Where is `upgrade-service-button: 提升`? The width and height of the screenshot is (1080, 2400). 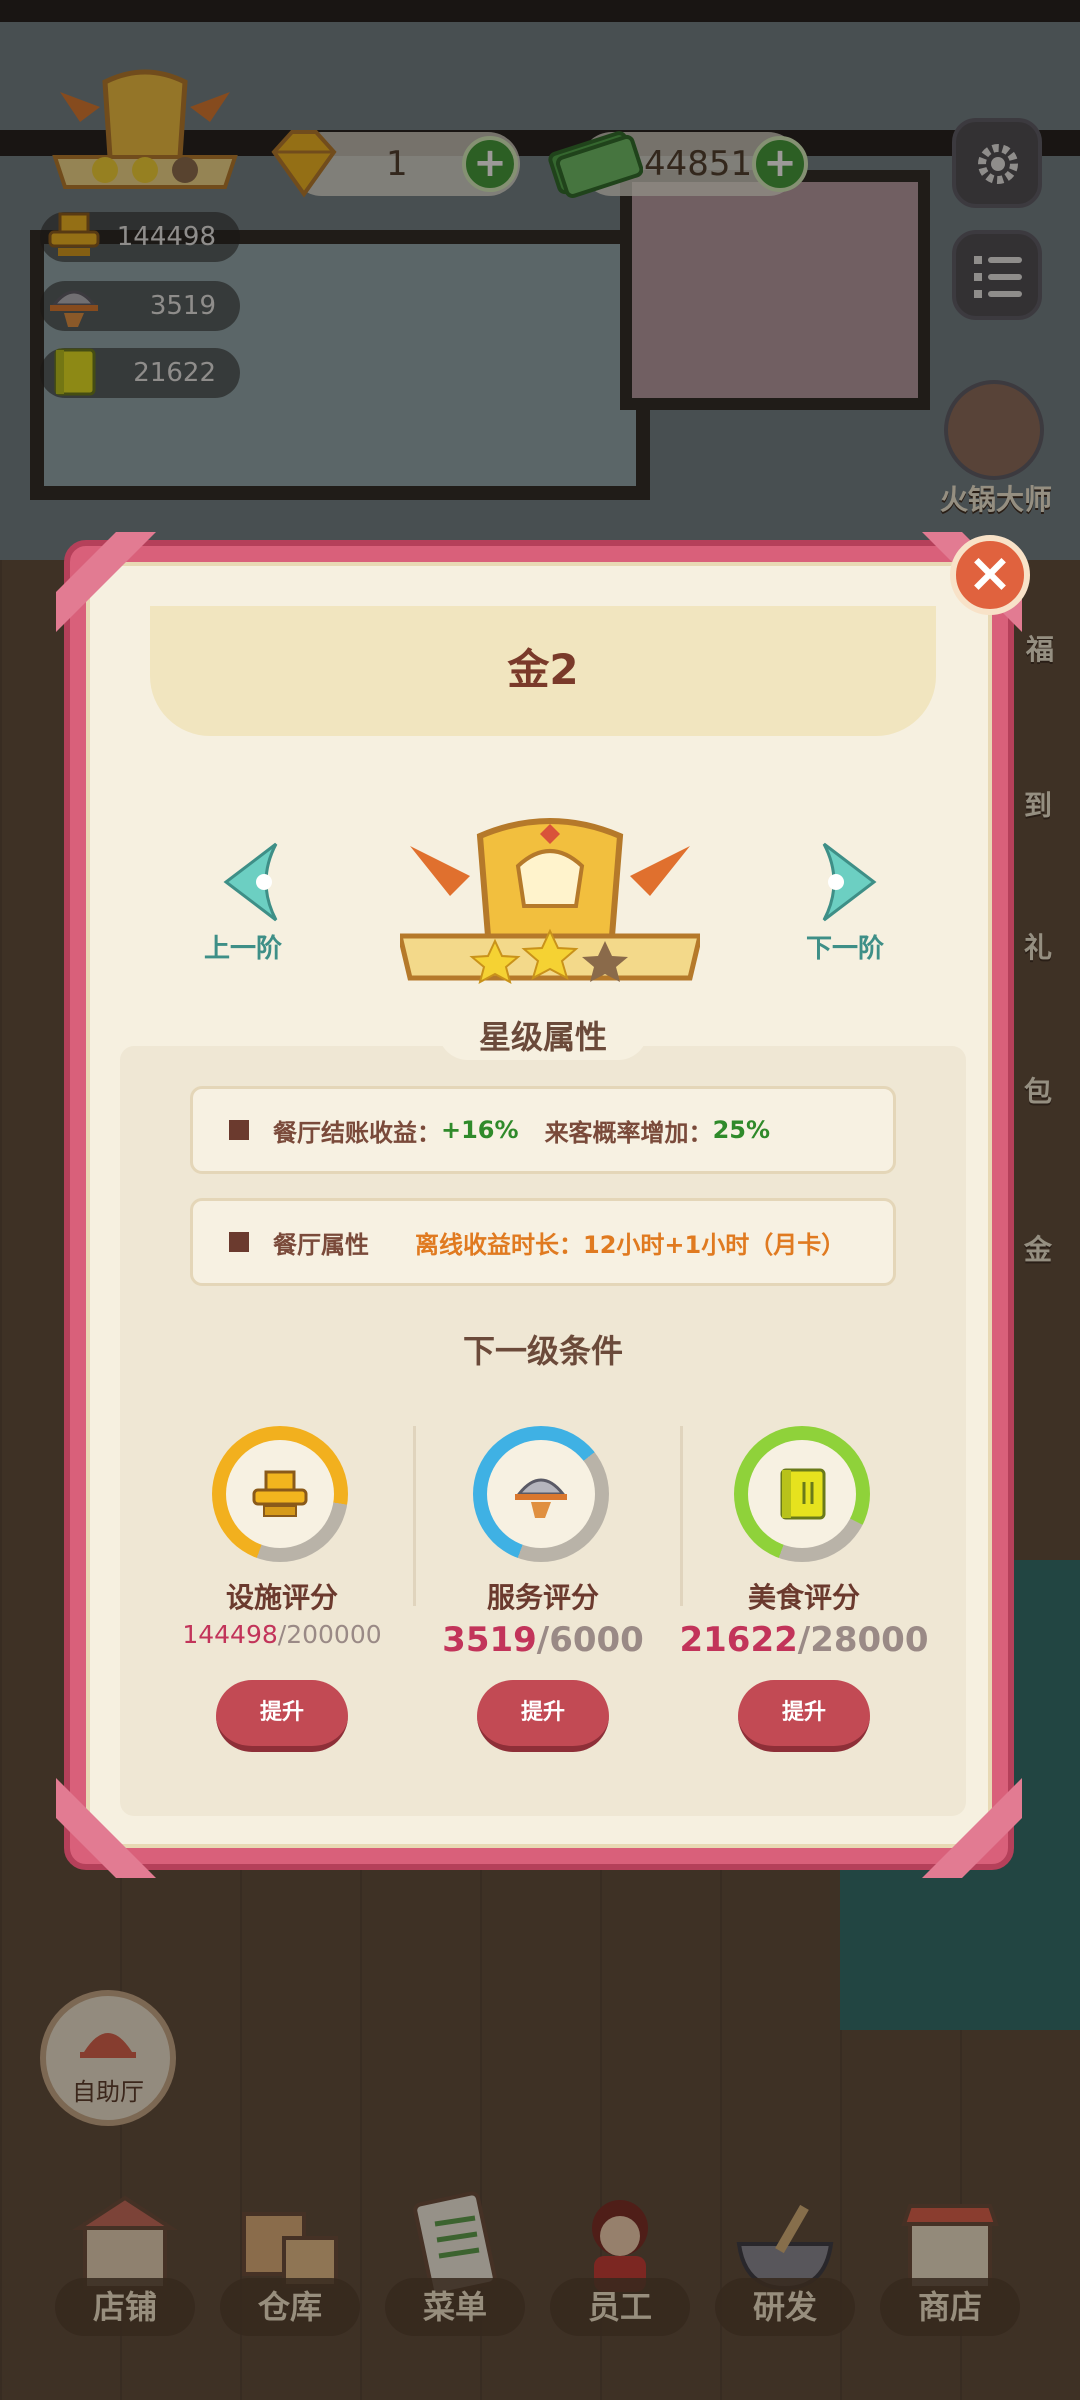 upgrade-service-button: 提升 is located at coordinates (543, 1716).